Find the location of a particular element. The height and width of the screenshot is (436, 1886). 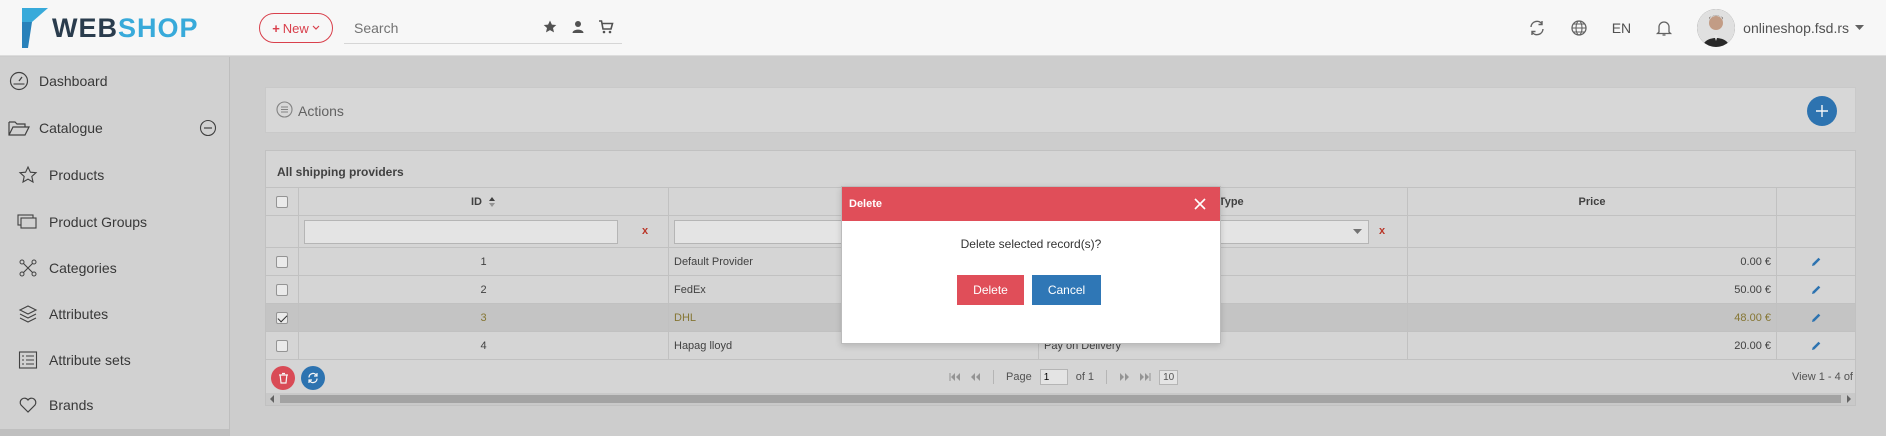

dialog-header: Delete is located at coordinates (1031, 204).